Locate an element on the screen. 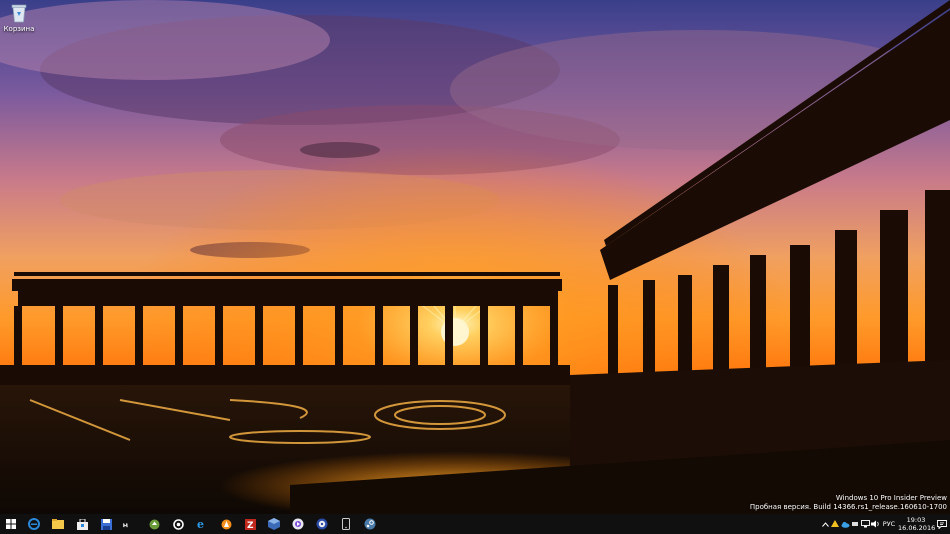 This screenshot has width=950, height=534. taskbar-disc is located at coordinates (322, 524).